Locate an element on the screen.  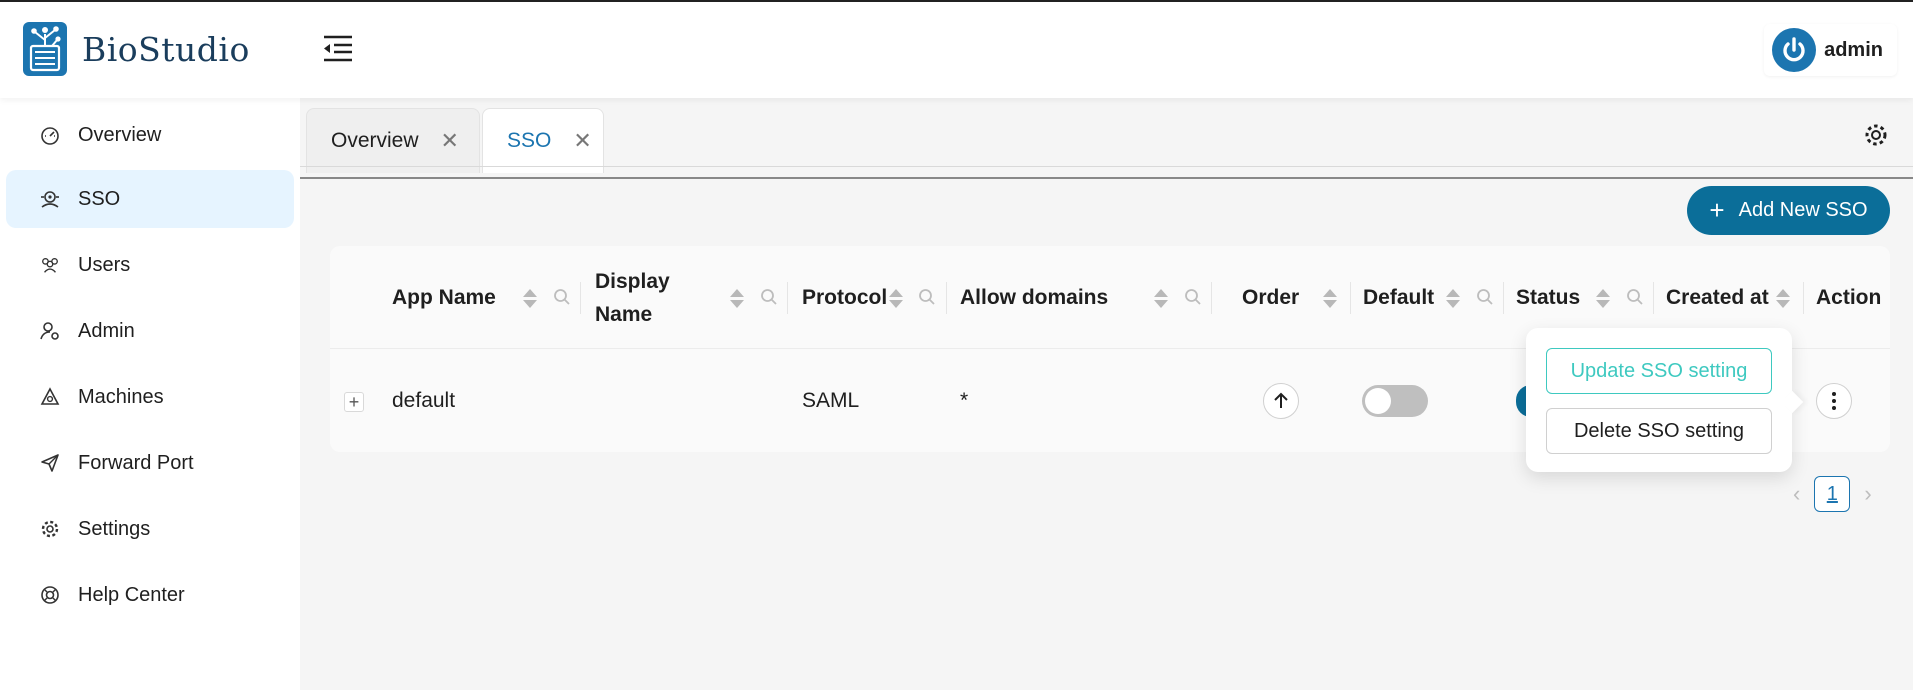
sidebar-item-label: Users is located at coordinates (104, 264).